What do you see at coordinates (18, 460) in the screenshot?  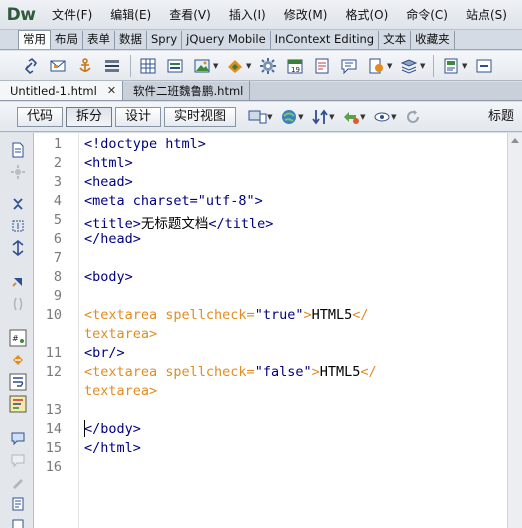 I see `remove-comment-icon` at bounding box center [18, 460].